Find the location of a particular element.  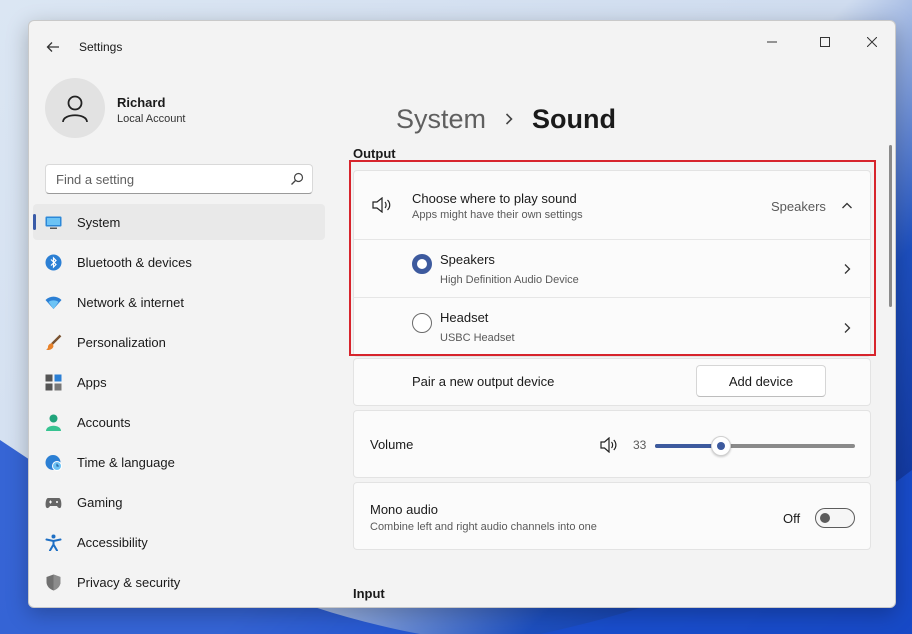

sidebar-item-network: Network & internet is located at coordinates (179, 302).